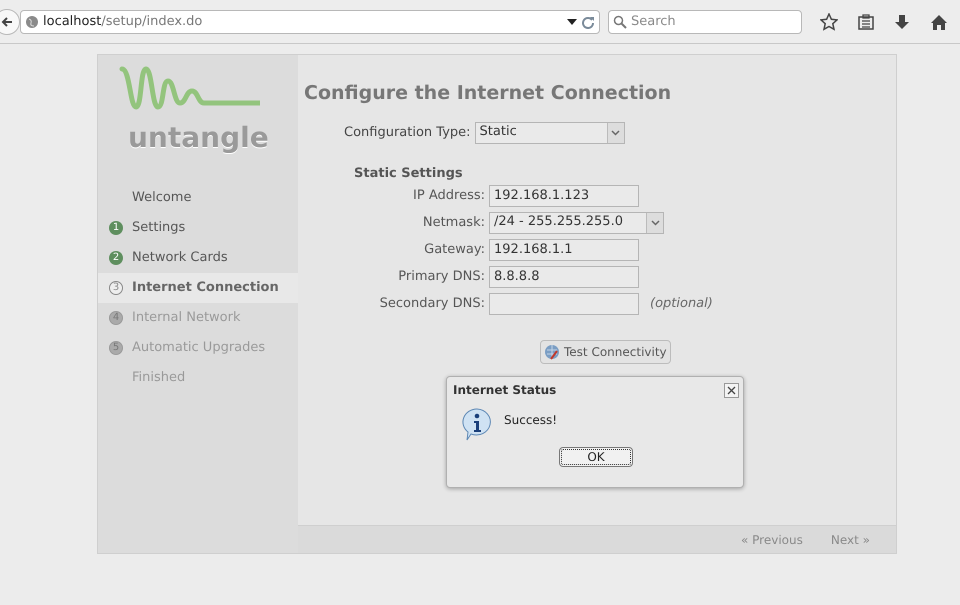 The width and height of the screenshot is (960, 605). I want to click on field-label: Netmask:, so click(453, 223).